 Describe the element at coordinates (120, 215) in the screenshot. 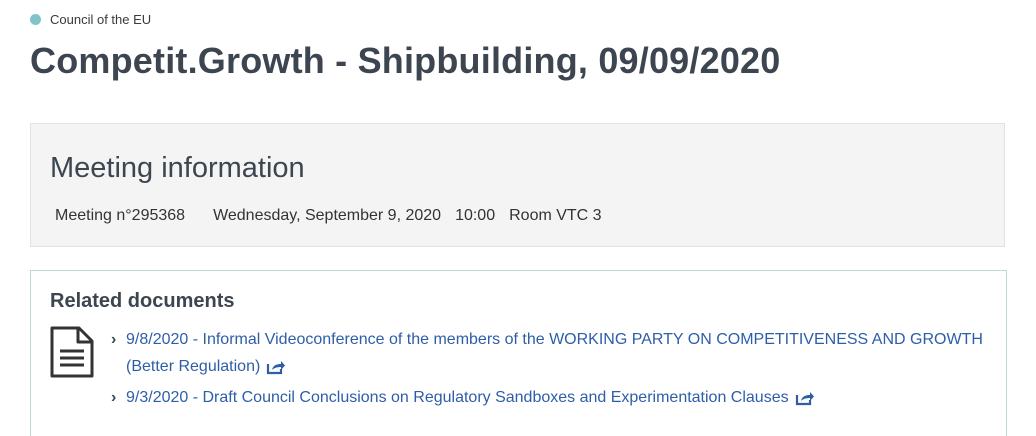

I see `meeting-number: Meeting n°295368` at that location.